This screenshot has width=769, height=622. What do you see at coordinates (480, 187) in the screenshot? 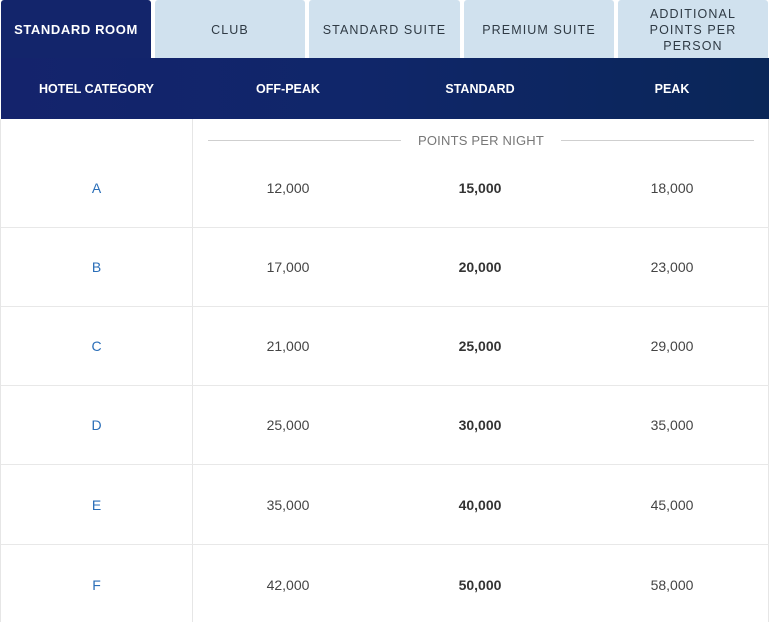
I see `standard-points: 15,000` at bounding box center [480, 187].